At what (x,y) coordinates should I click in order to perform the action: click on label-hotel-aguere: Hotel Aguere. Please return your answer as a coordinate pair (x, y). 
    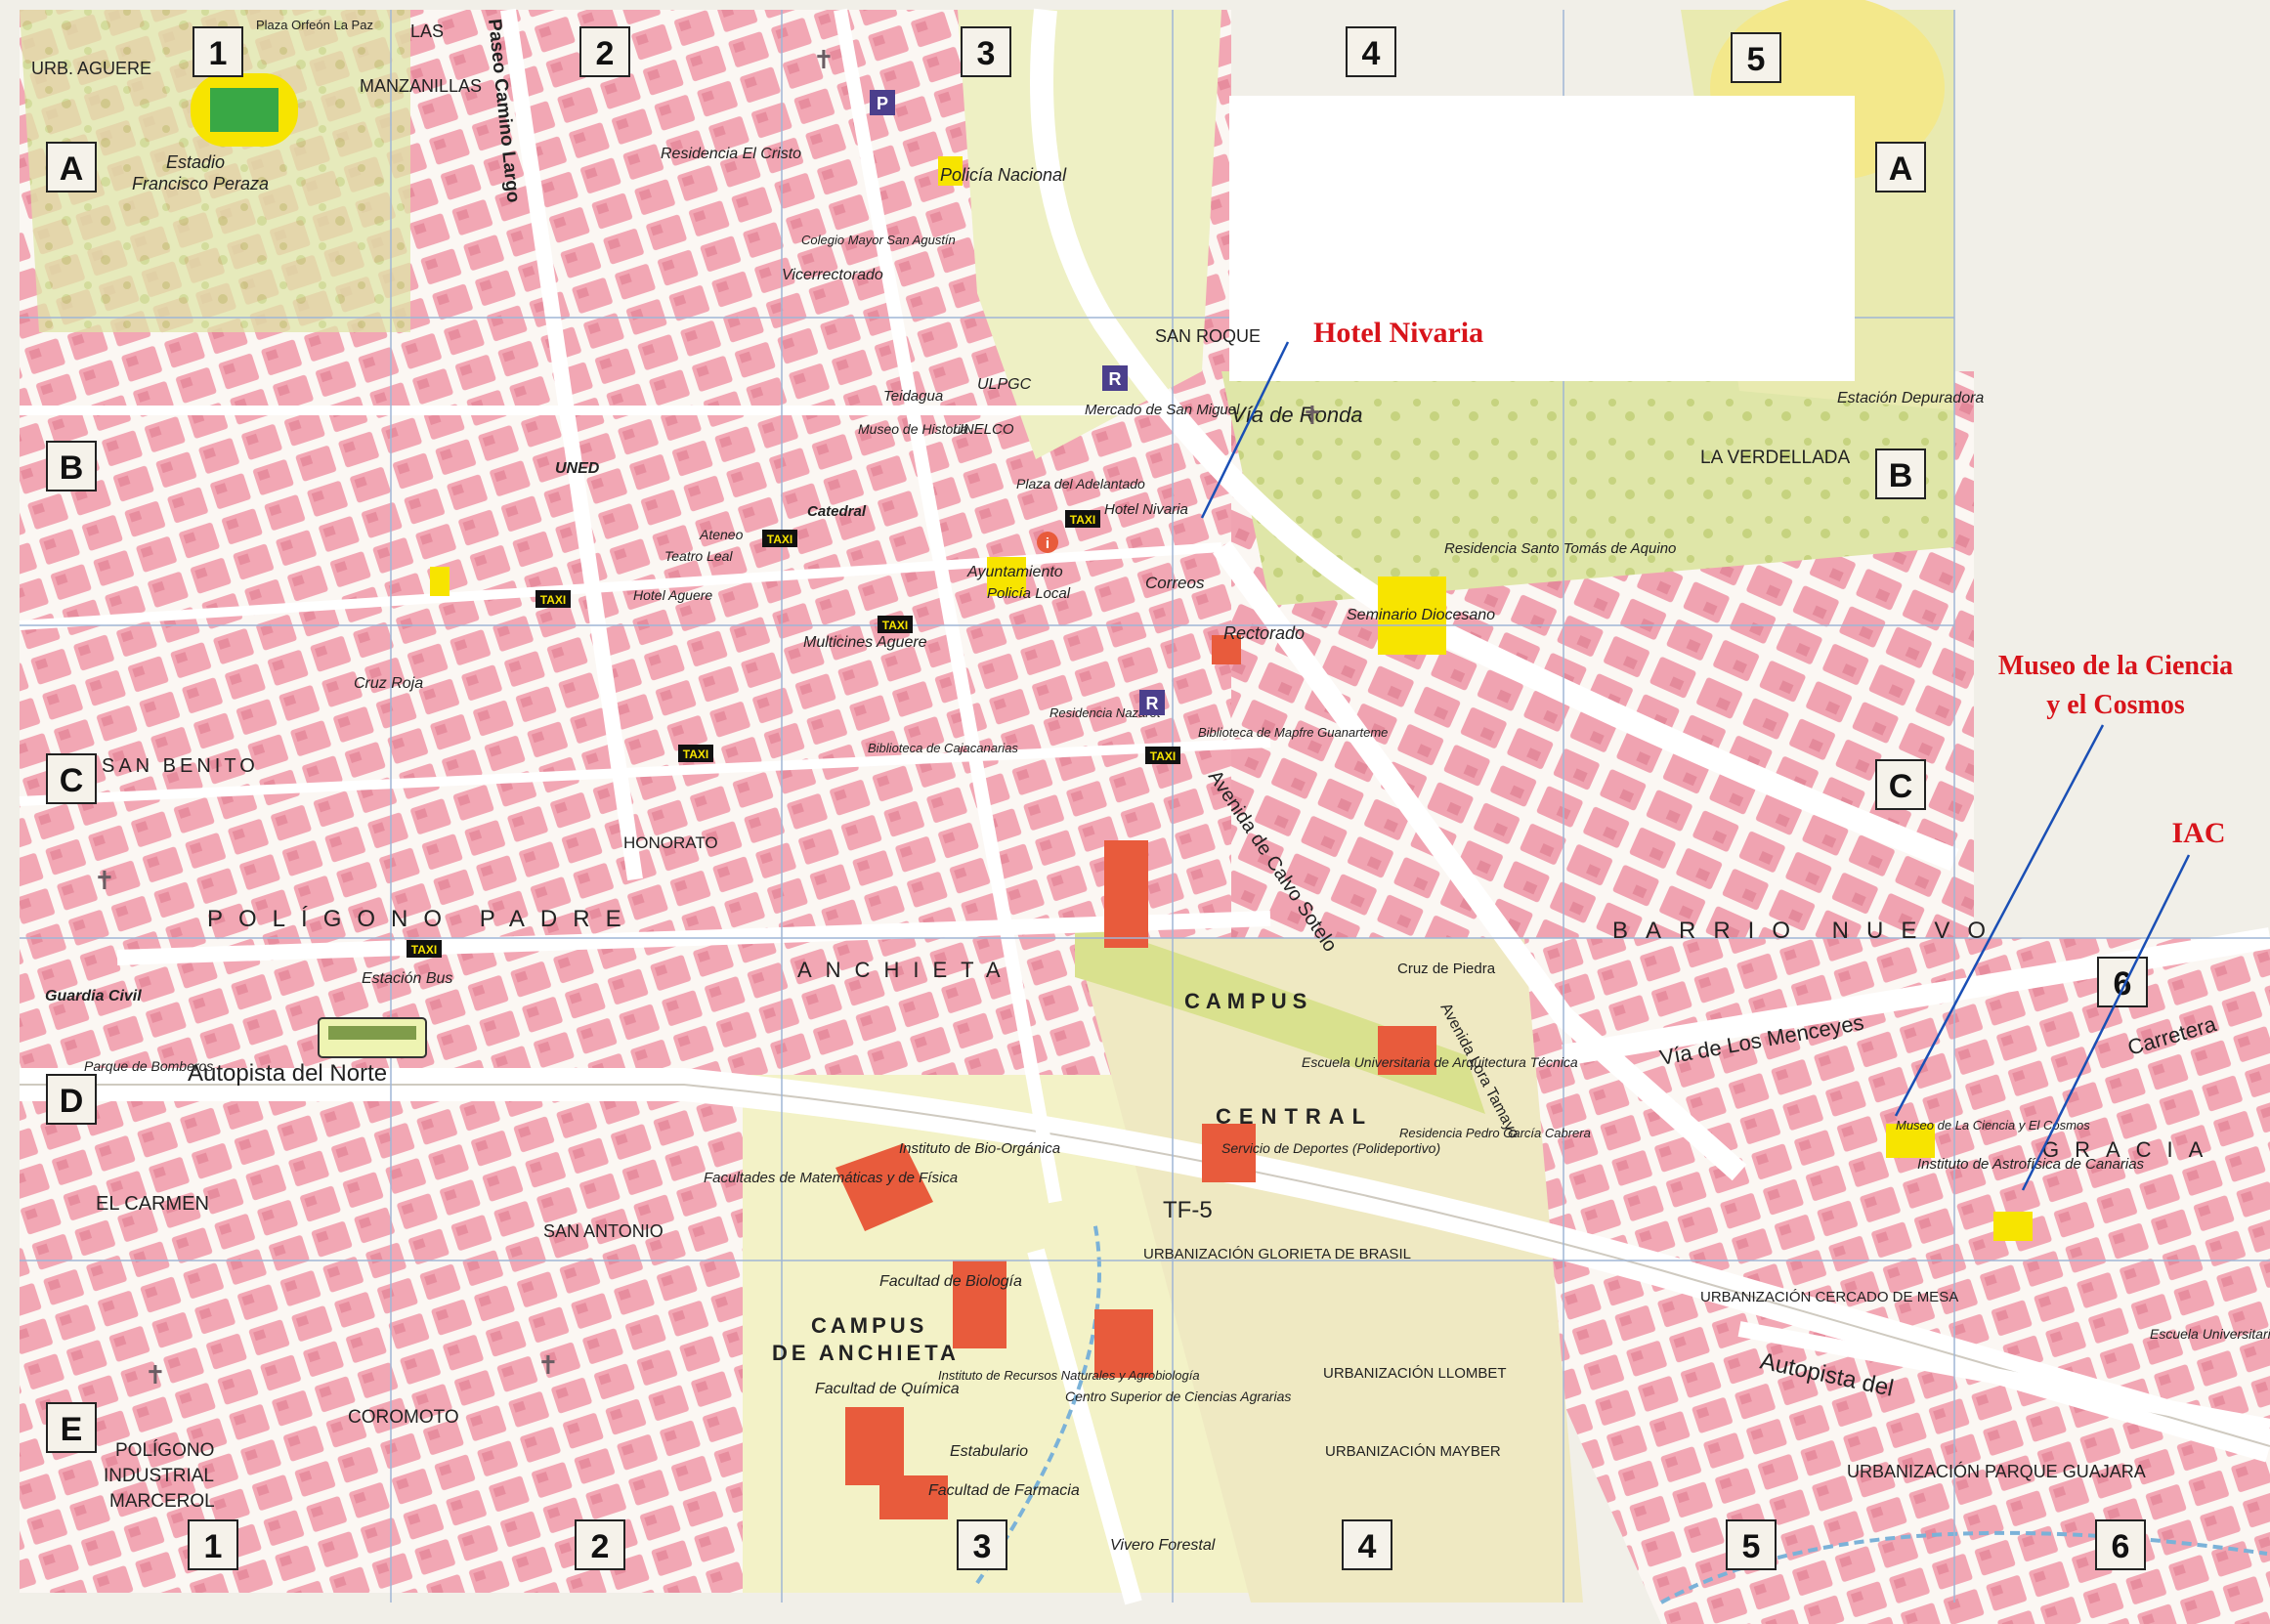
    Looking at the image, I should click on (672, 595).